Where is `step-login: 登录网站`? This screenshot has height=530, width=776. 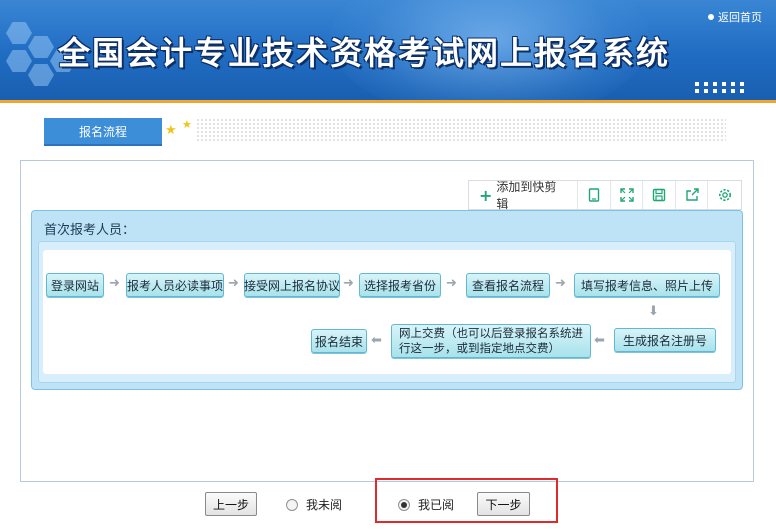 step-login: 登录网站 is located at coordinates (75, 285).